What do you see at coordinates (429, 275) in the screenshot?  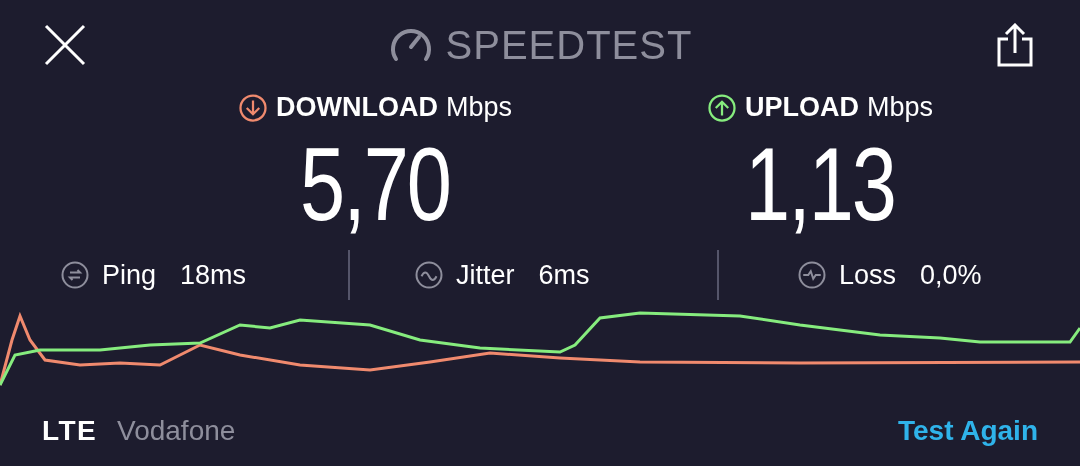 I see `wave-icon` at bounding box center [429, 275].